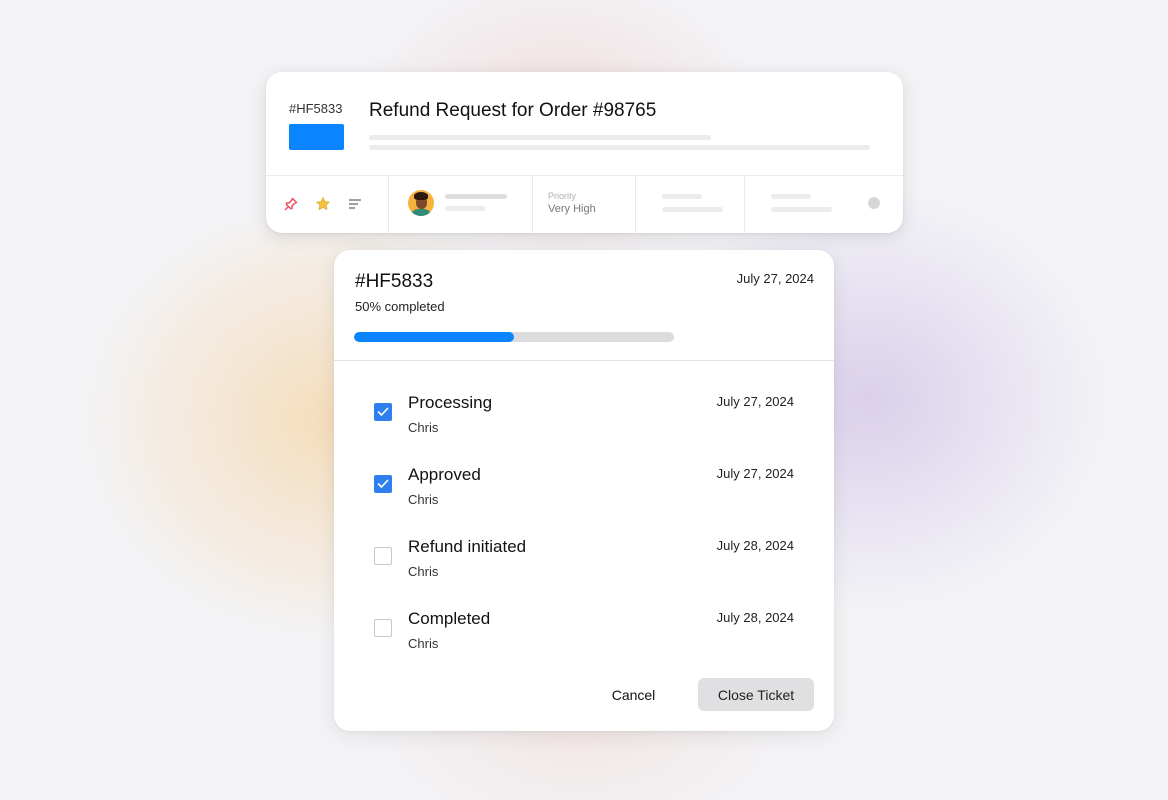 The width and height of the screenshot is (1168, 800). Describe the element at coordinates (434, 337) in the screenshot. I see `progress-bar-fill` at that location.